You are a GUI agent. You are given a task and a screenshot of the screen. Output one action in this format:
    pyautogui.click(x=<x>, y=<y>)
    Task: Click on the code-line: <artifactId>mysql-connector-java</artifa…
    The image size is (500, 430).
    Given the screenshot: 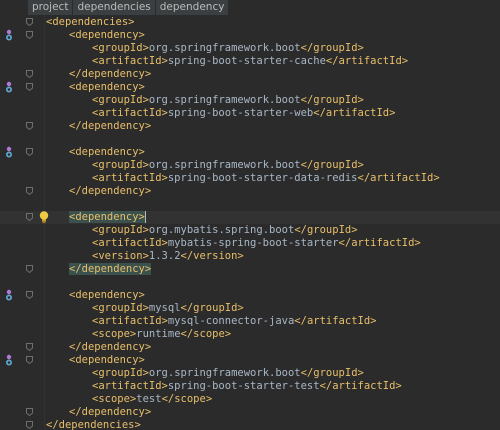 What is the action you would take?
    pyautogui.click(x=250, y=321)
    